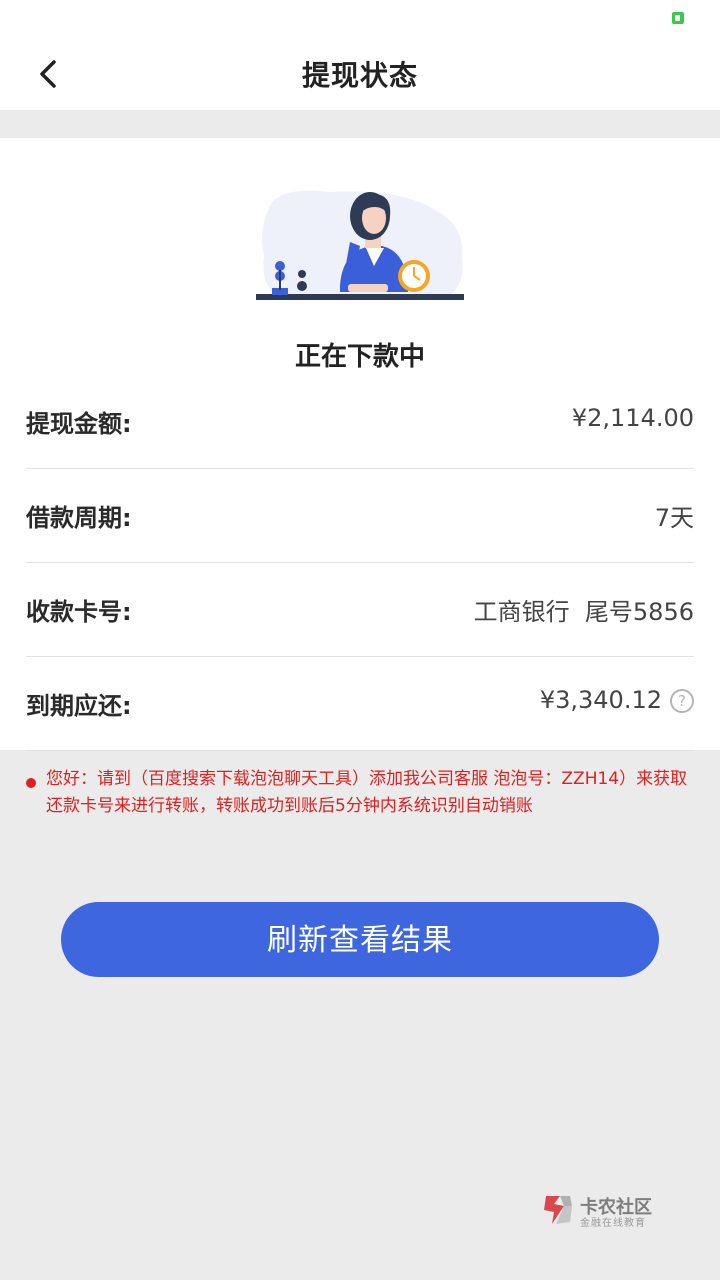  I want to click on detail-label: 到期应还:, so click(79, 706).